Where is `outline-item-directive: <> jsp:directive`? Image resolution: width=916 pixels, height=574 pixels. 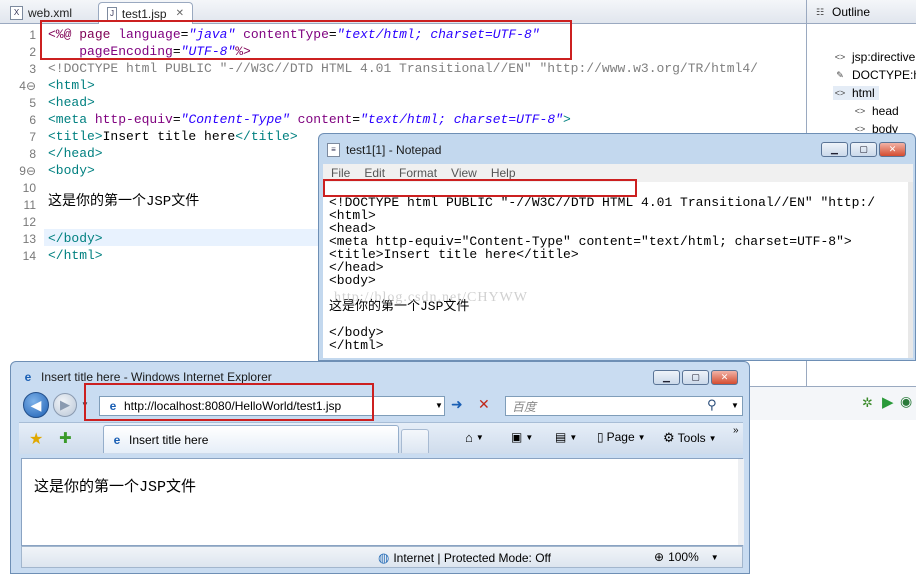
outline-item-directive: <> jsp:directive is located at coordinates (874, 57).